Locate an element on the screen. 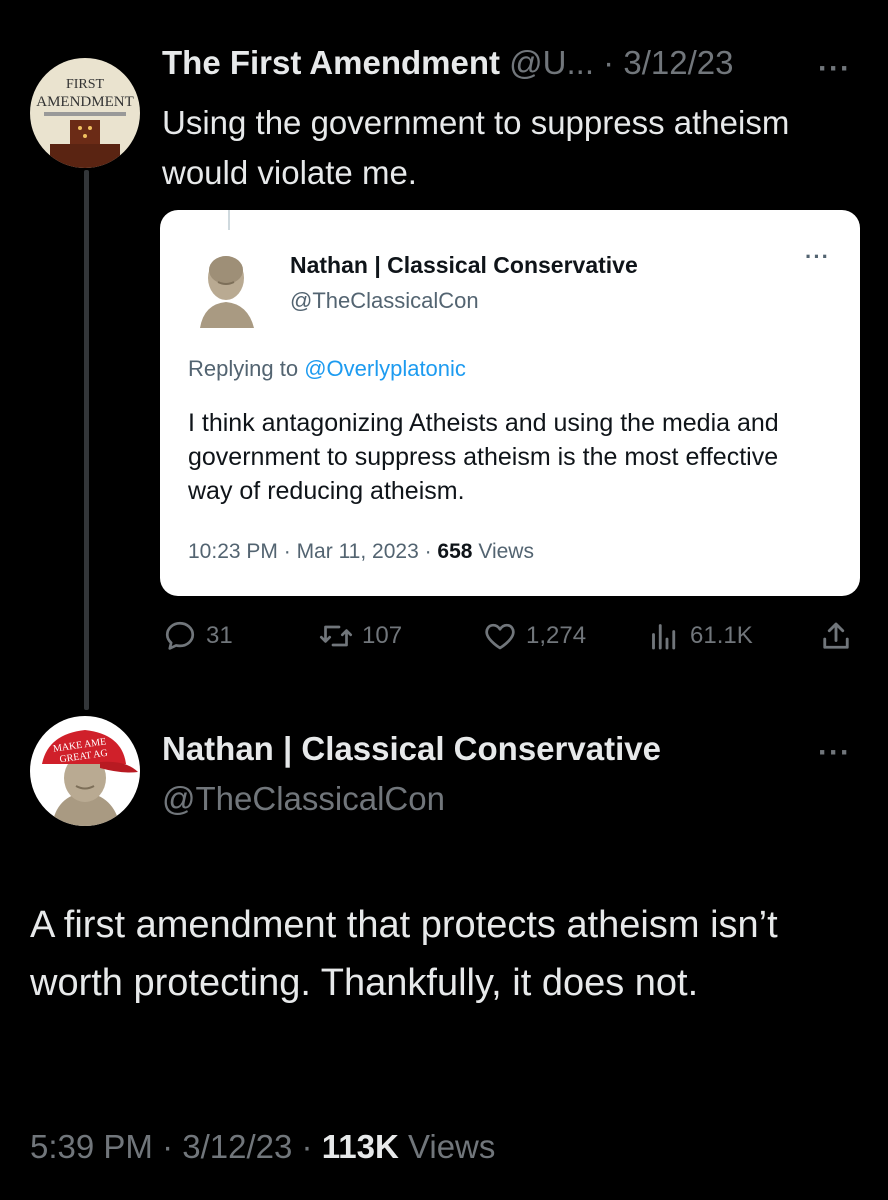 This screenshot has width=888, height=1200. share-button is located at coordinates (836, 636).